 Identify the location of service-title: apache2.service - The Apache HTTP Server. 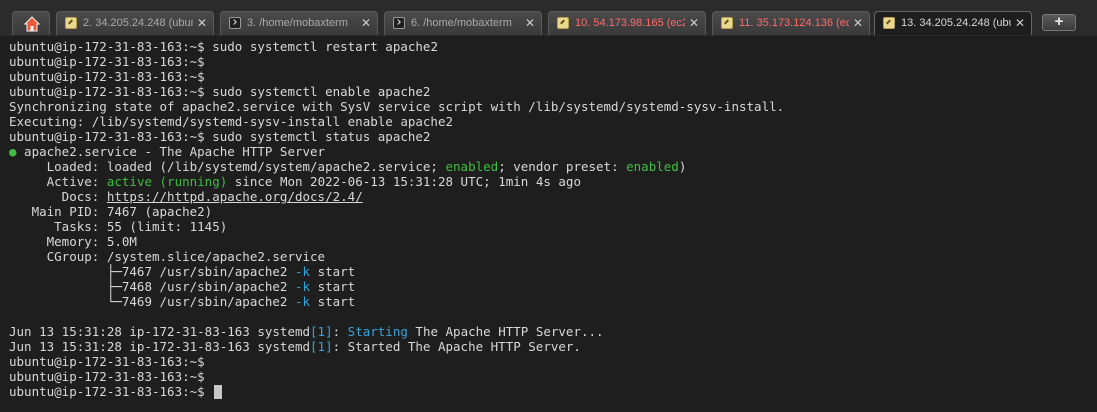
(171, 151).